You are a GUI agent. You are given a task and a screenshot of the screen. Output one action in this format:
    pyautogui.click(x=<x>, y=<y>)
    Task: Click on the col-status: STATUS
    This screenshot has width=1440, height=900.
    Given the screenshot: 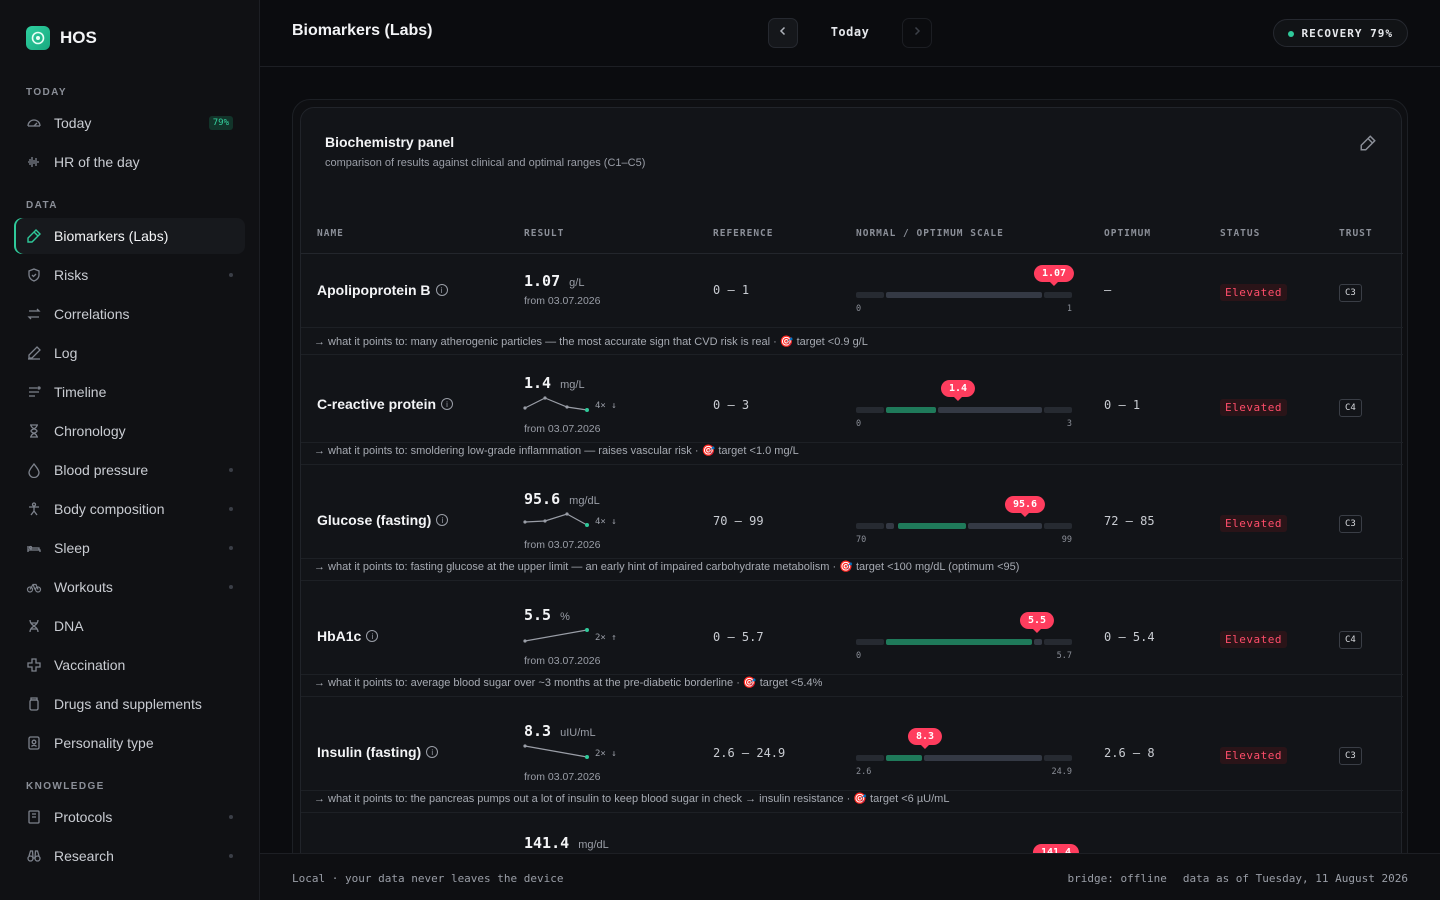 What is the action you would take?
    pyautogui.click(x=1240, y=233)
    